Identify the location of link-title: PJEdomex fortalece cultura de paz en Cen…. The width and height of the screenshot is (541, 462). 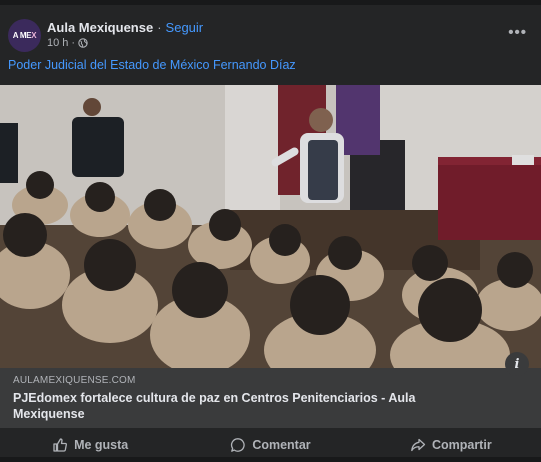
(248, 406).